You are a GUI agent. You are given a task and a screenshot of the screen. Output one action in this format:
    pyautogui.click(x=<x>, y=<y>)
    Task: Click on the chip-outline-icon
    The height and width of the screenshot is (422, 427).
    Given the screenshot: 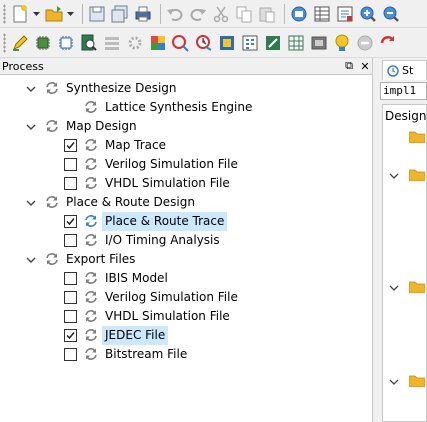 What is the action you would take?
    pyautogui.click(x=66, y=43)
    